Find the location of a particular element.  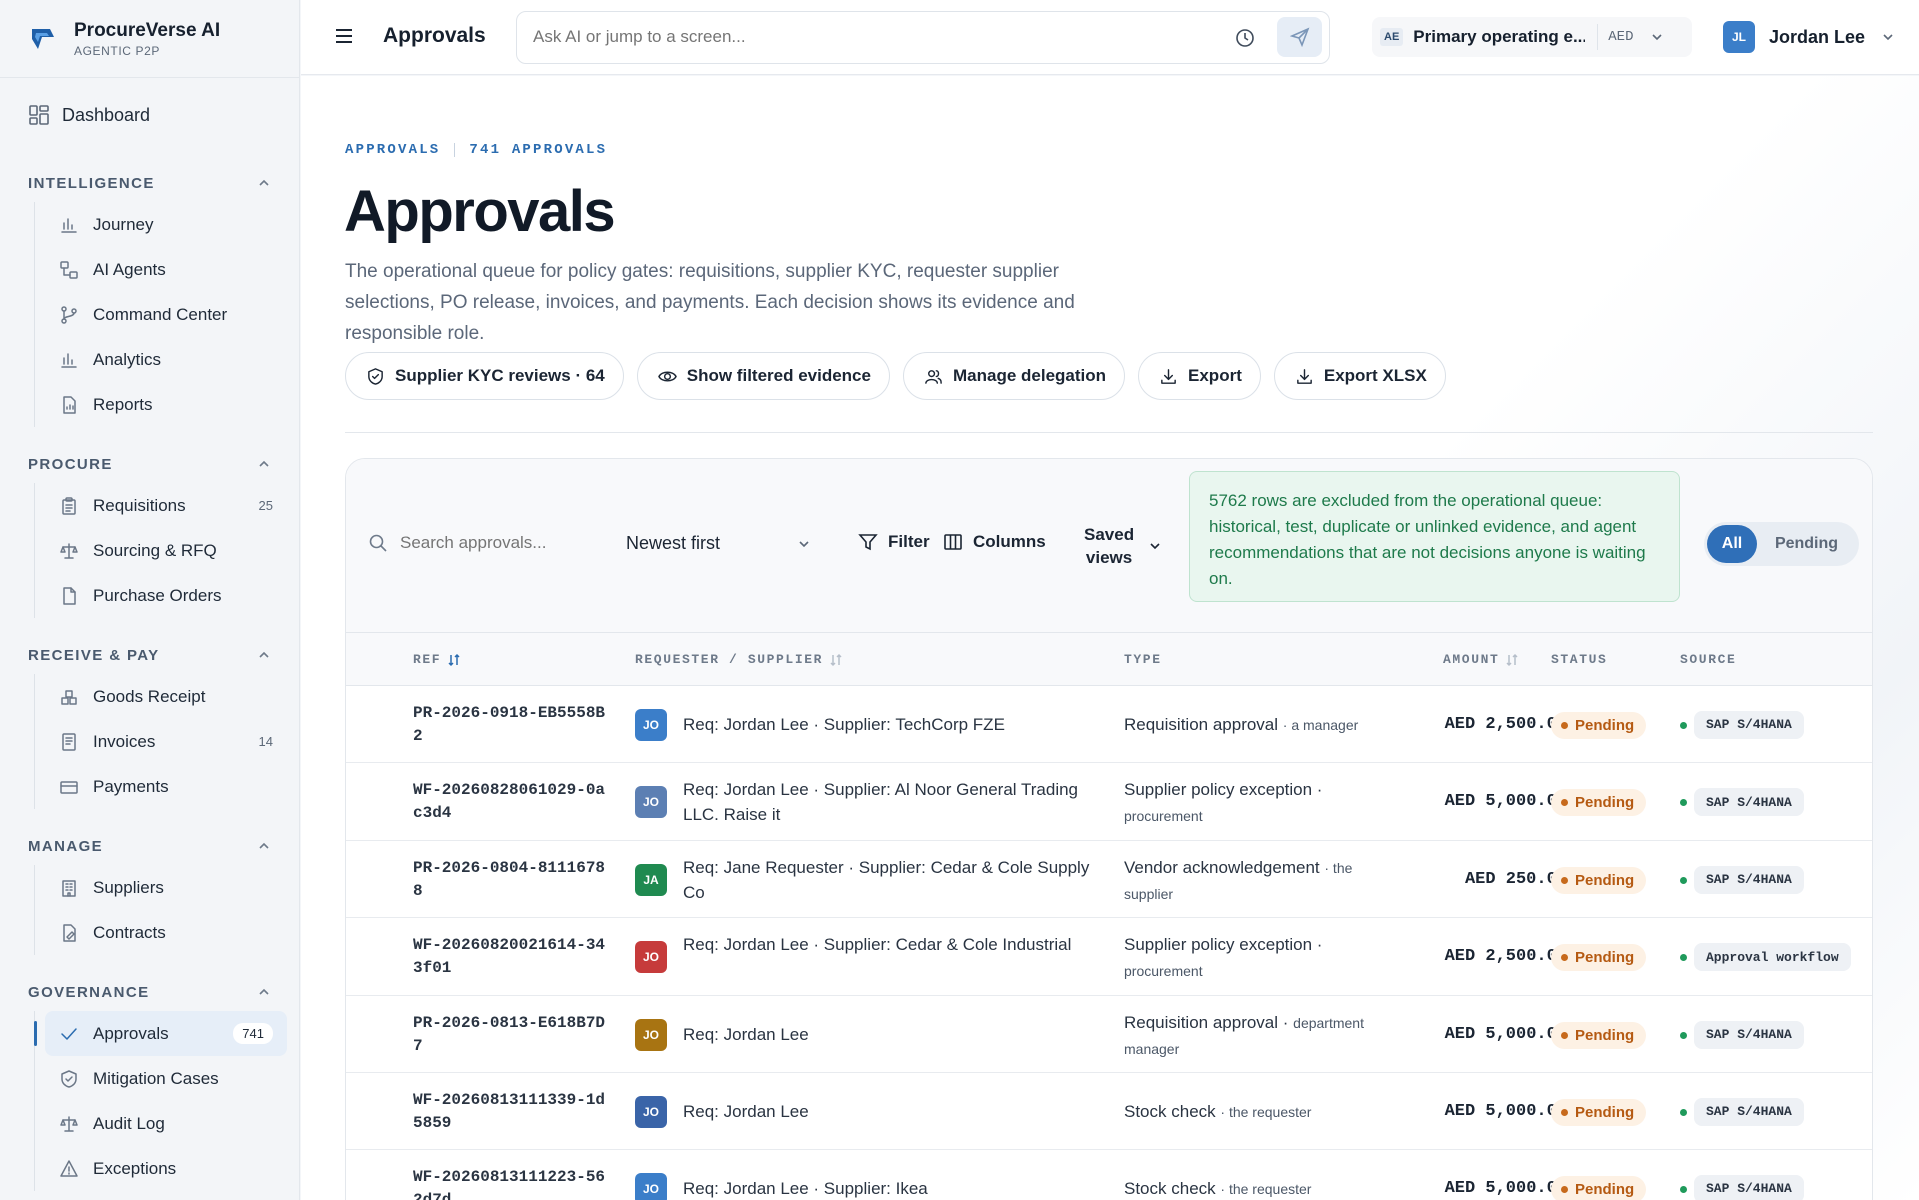

entity-switcher: AE Primary operating e... AED is located at coordinates (1532, 37).